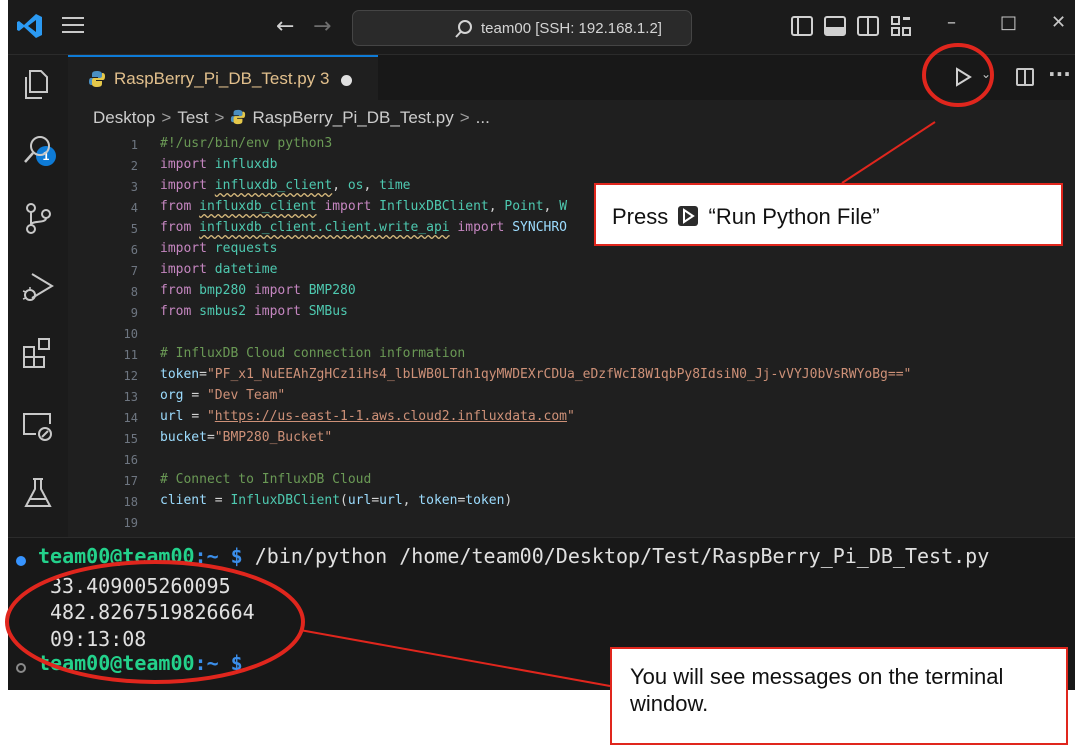  I want to click on run-python-file-button, so click(963, 77).